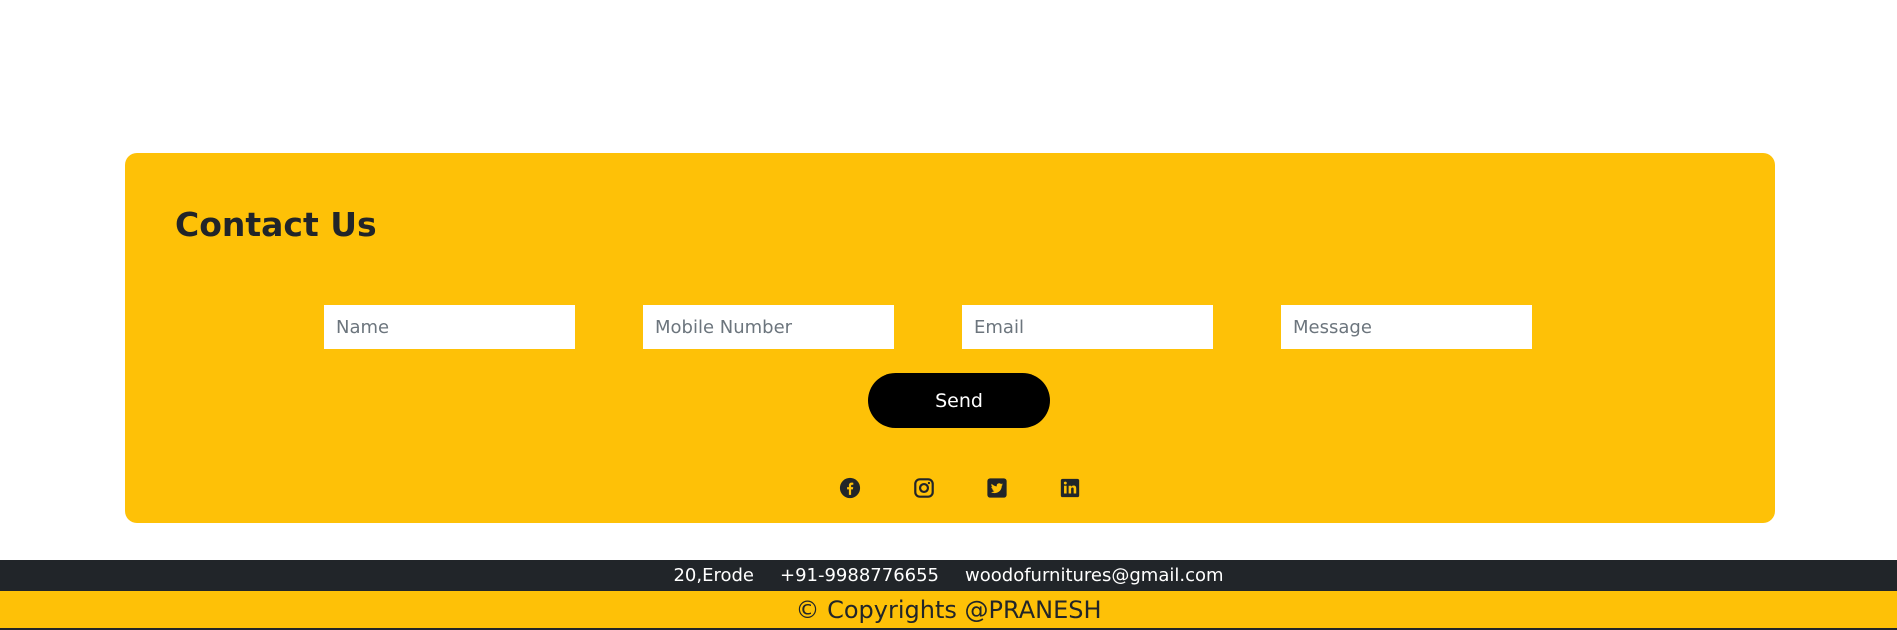  I want to click on facebook-icon, so click(850, 488).